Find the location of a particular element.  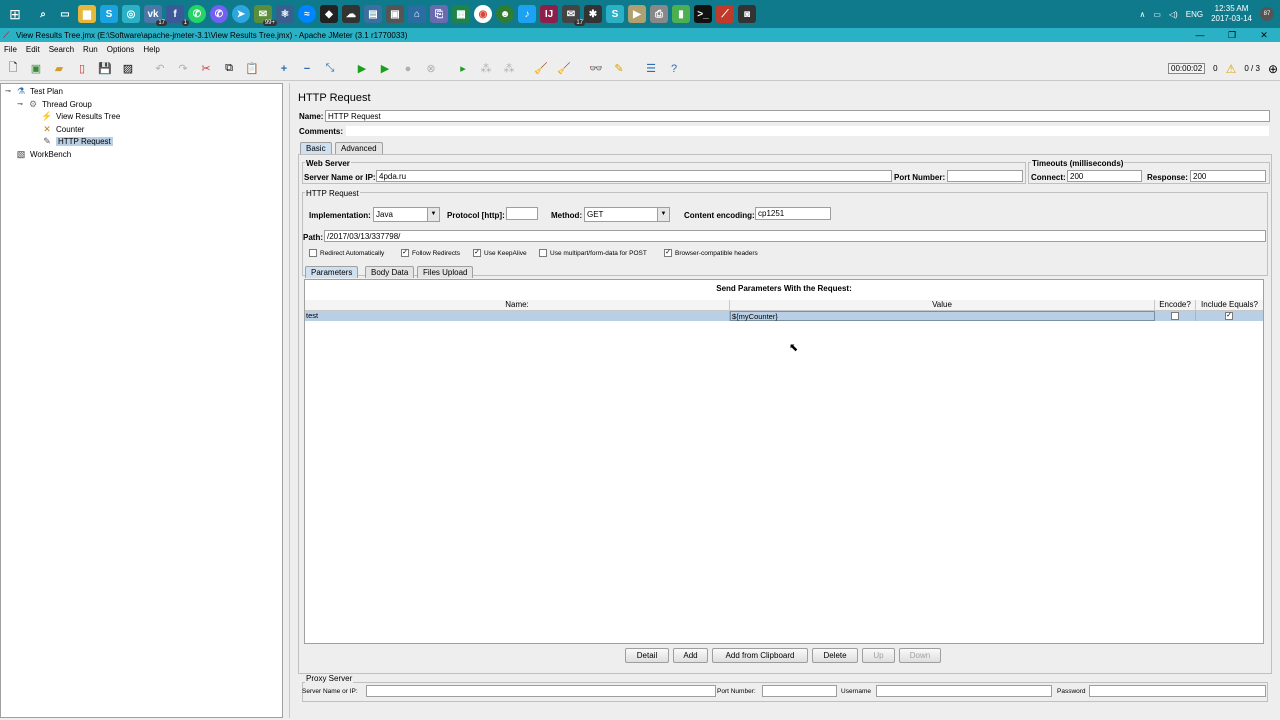

delete-button: Delete is located at coordinates (835, 655).